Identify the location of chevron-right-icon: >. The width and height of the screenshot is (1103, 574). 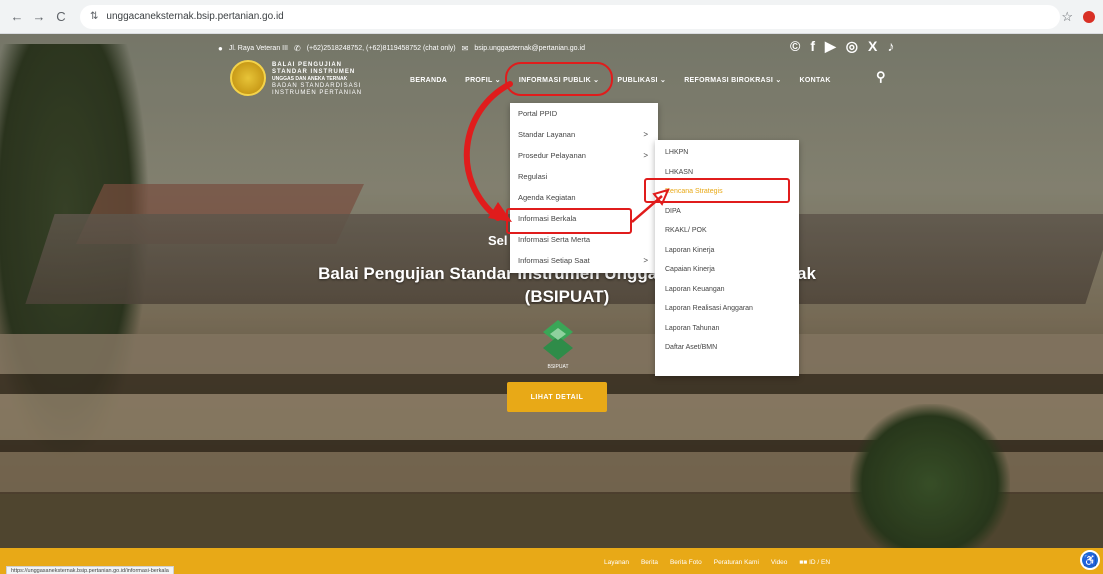
(645, 260).